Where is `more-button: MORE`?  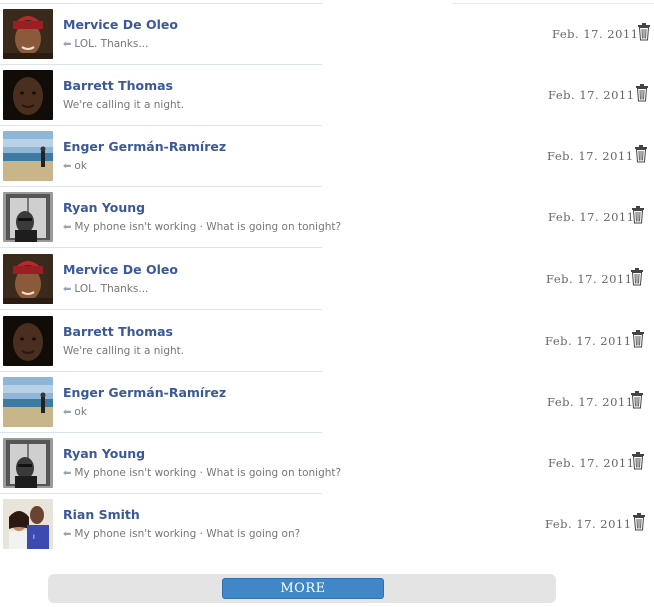 more-button: MORE is located at coordinates (303, 588).